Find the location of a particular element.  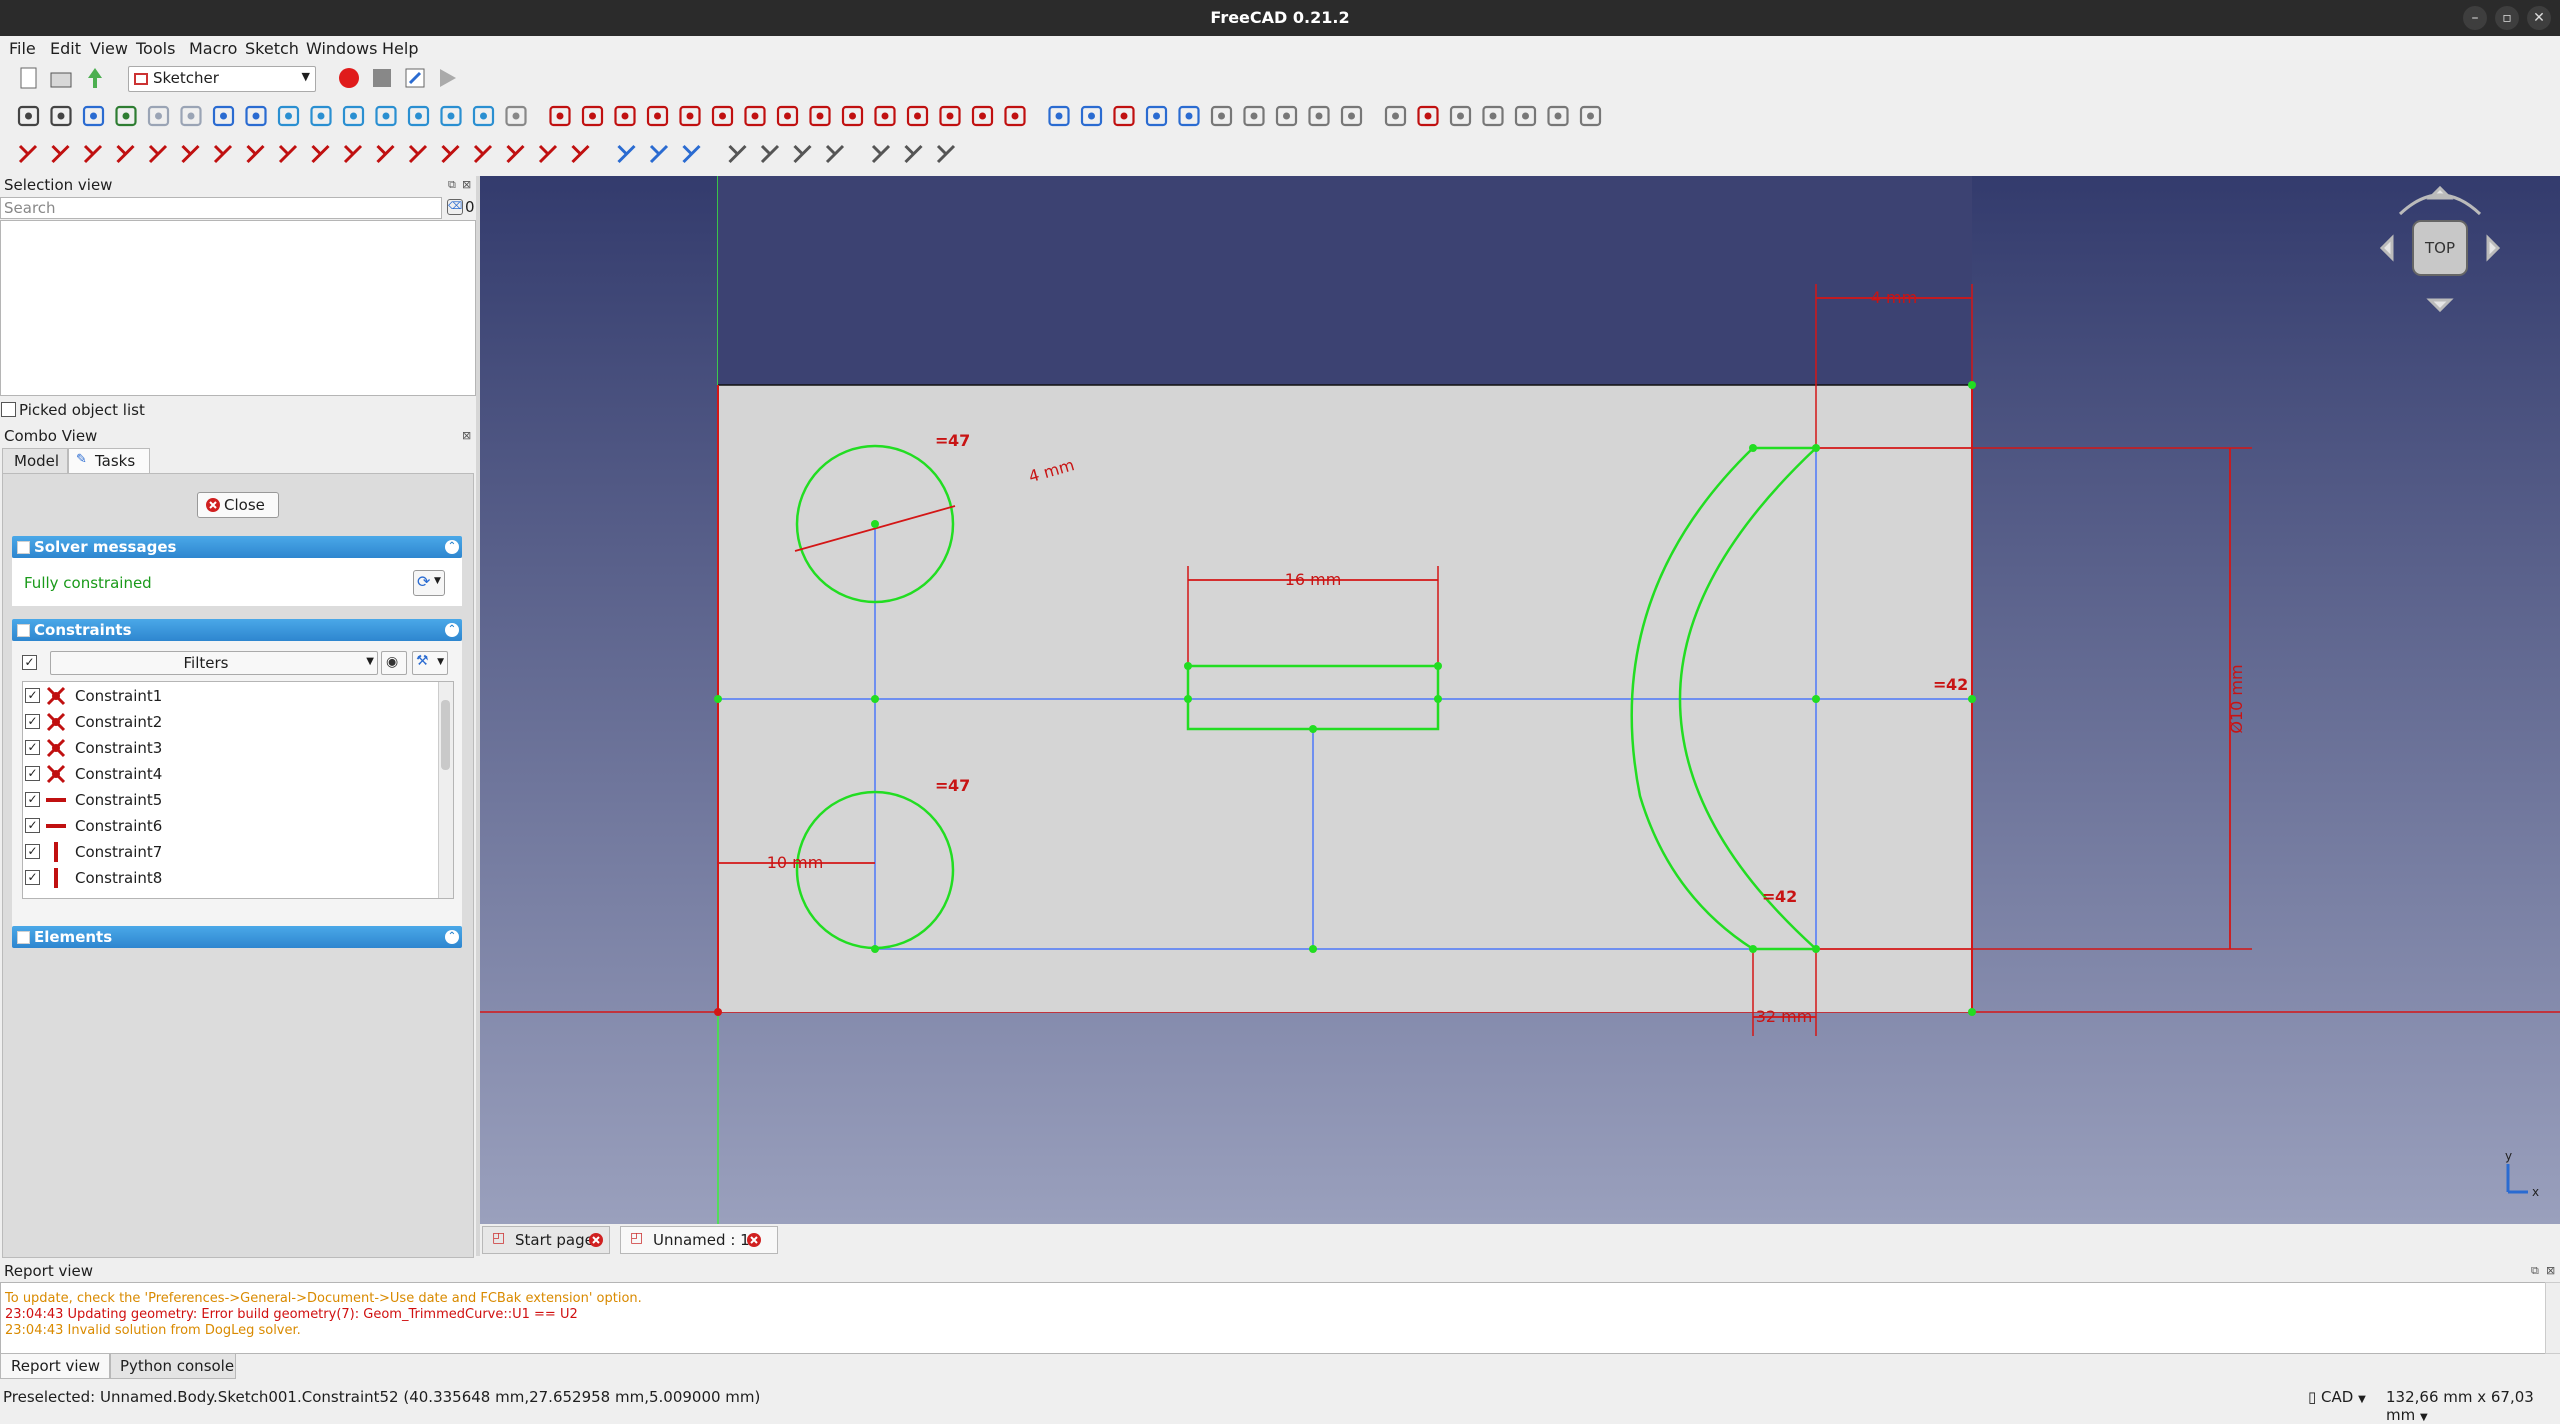

menu-help: Help is located at coordinates (400, 48).